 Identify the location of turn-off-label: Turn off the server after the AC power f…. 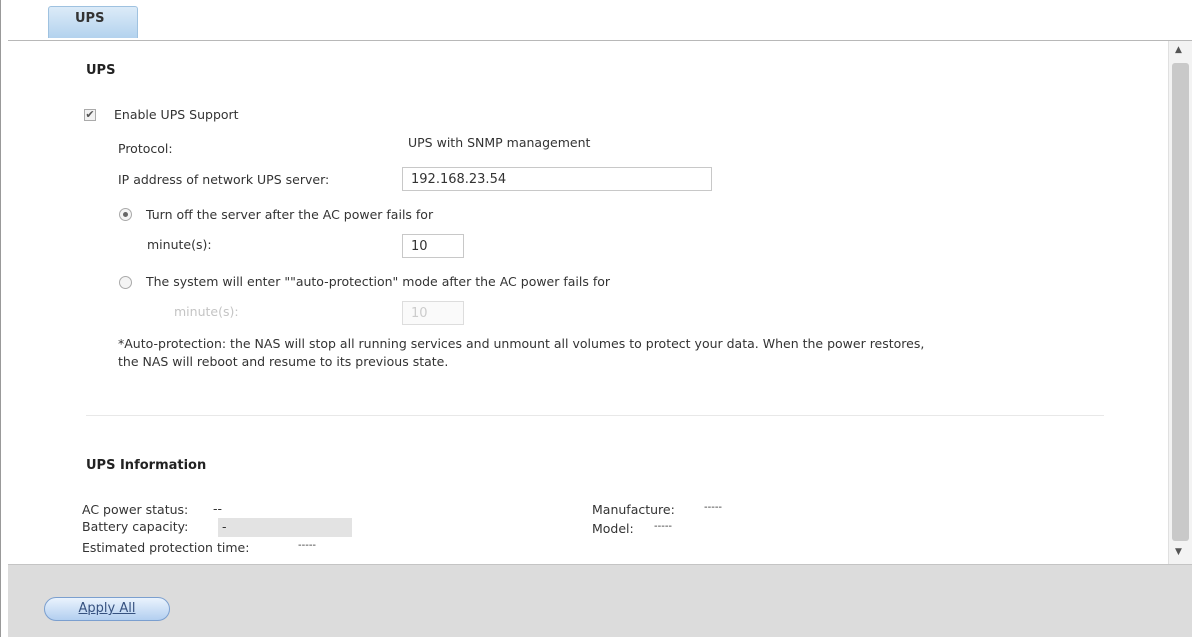
(290, 214).